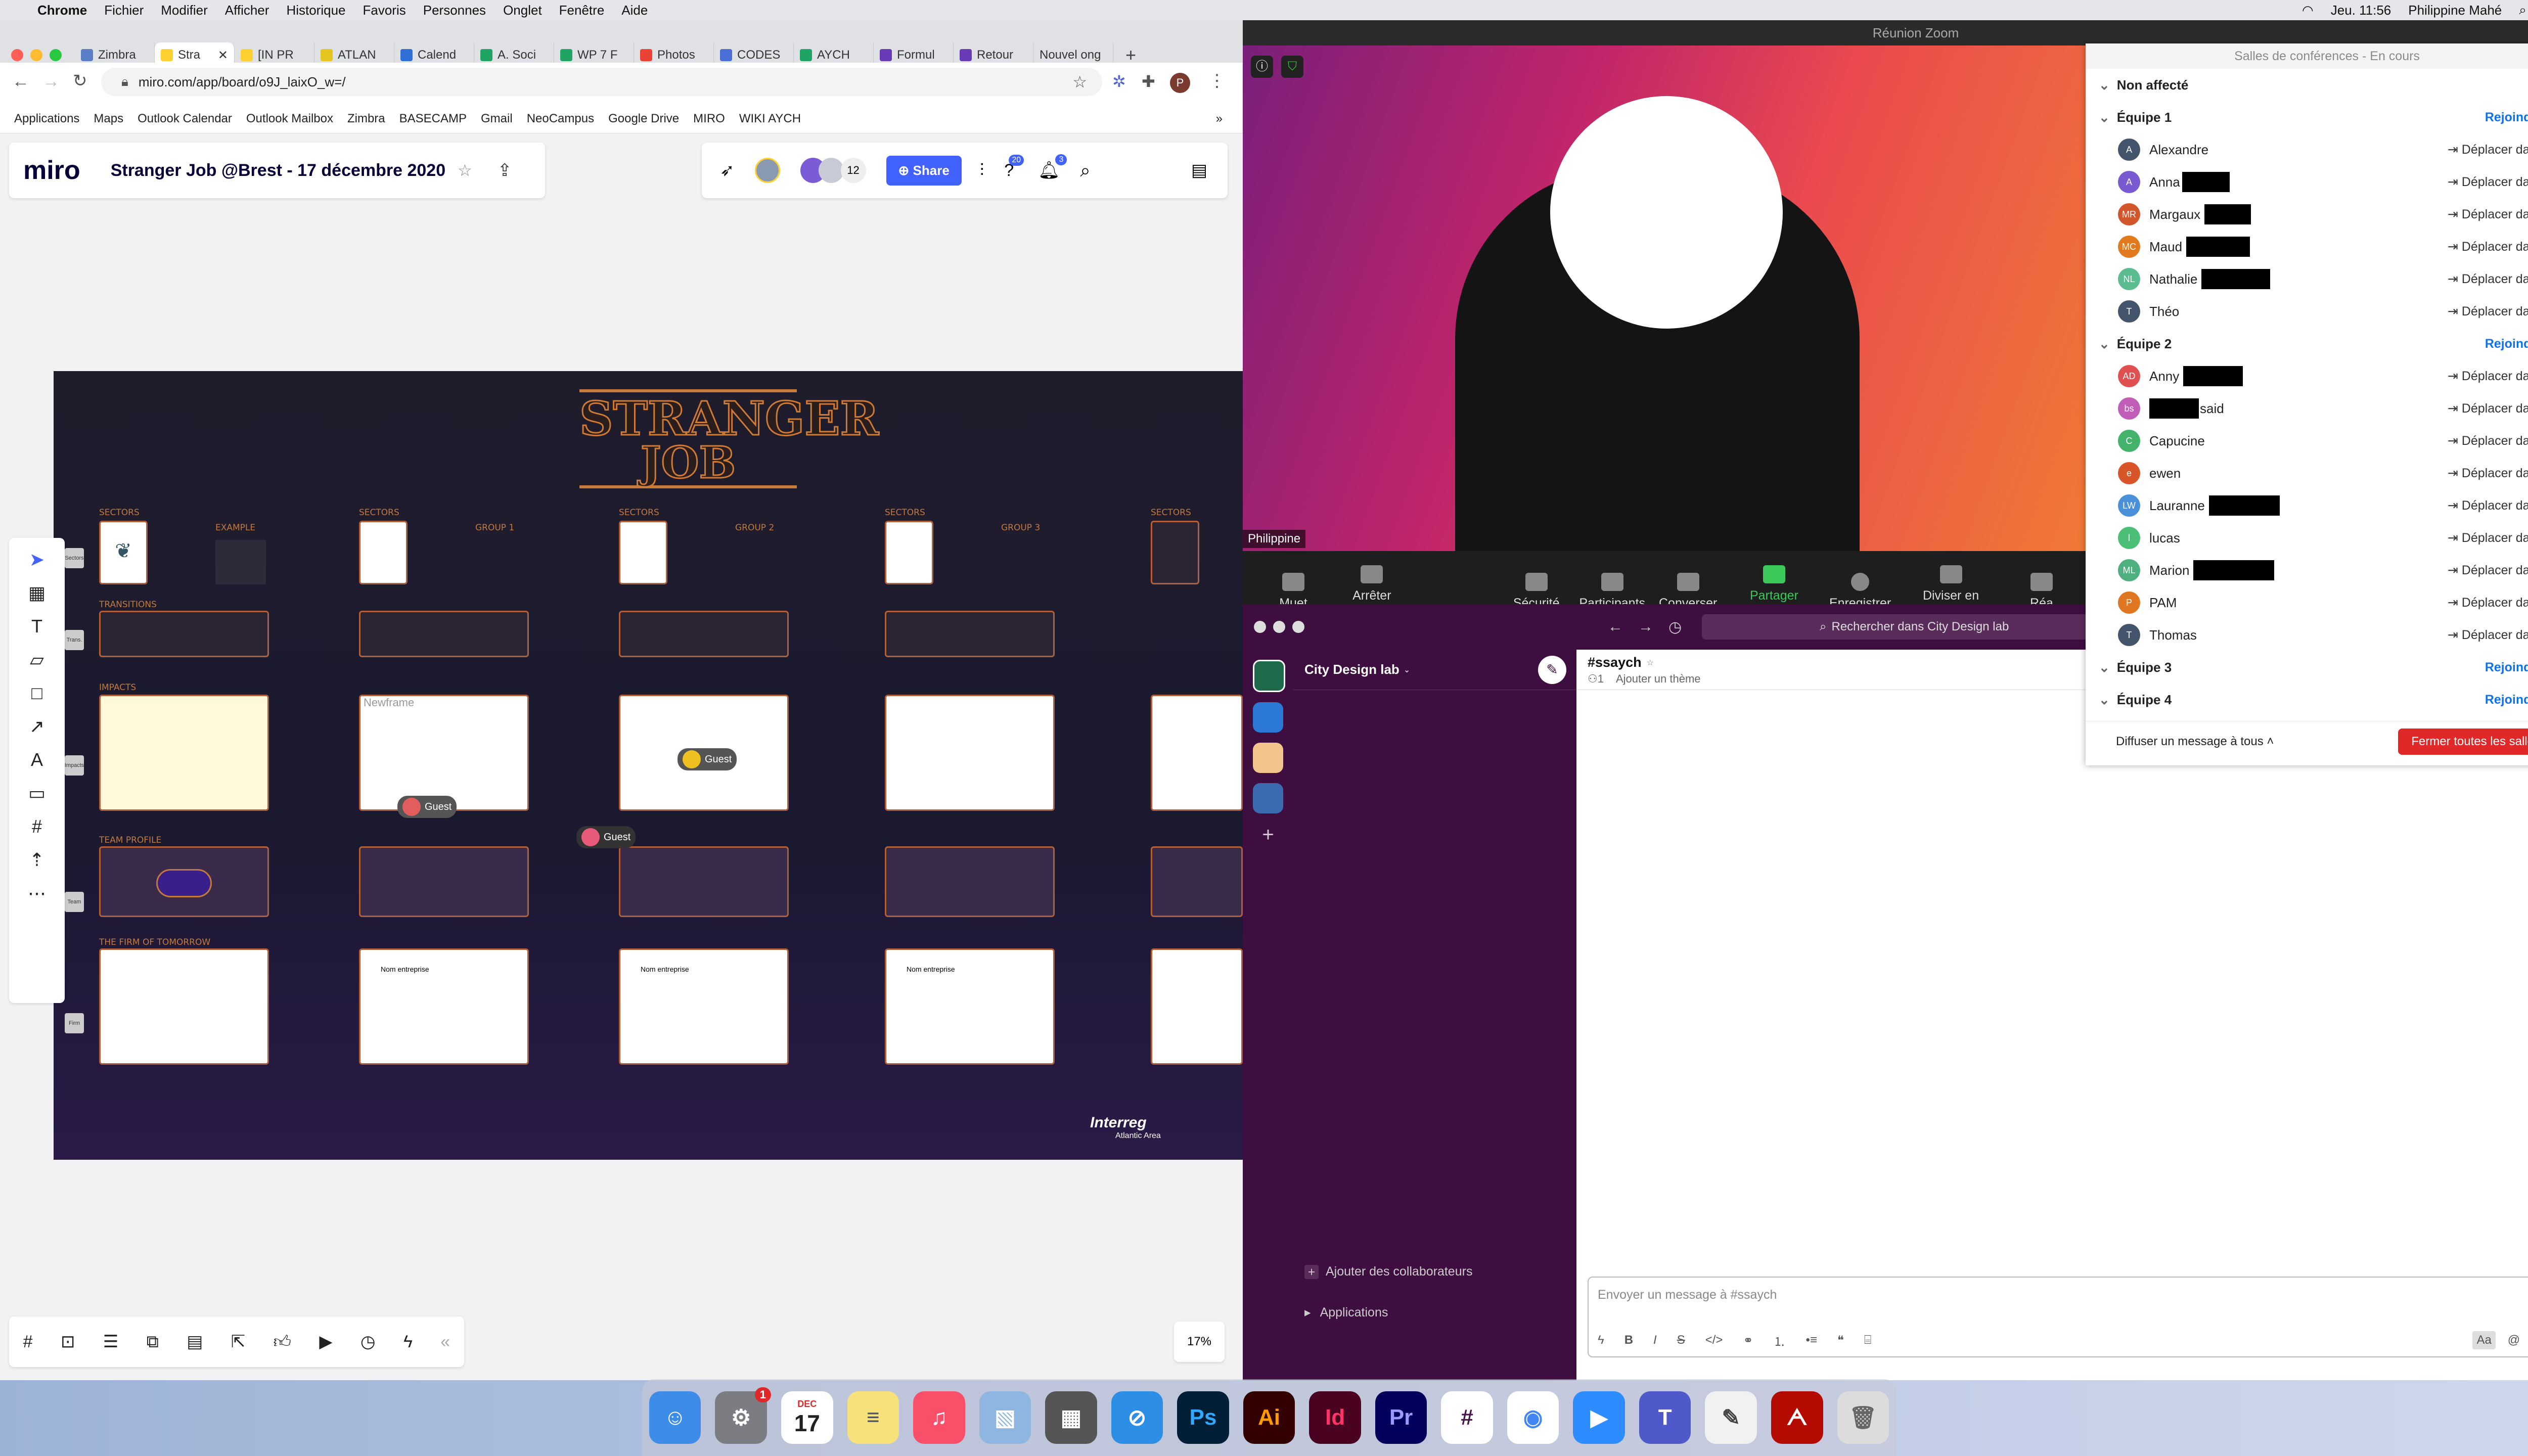 This screenshot has height=1456, width=2528. What do you see at coordinates (1714, 1340) in the screenshot?
I see `code-icon: </>` at bounding box center [1714, 1340].